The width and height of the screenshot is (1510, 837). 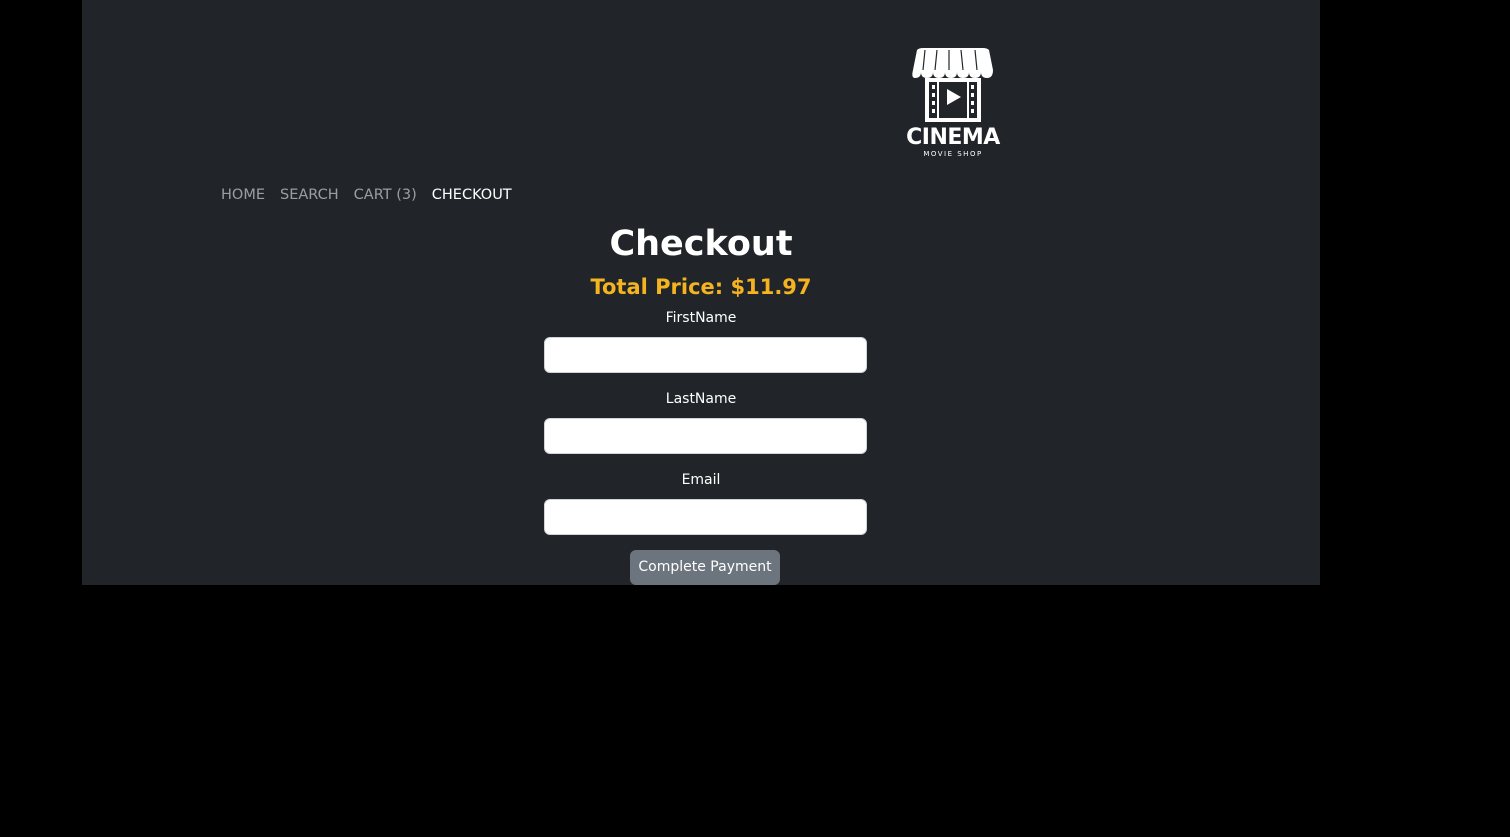 I want to click on email-input, so click(x=705, y=517).